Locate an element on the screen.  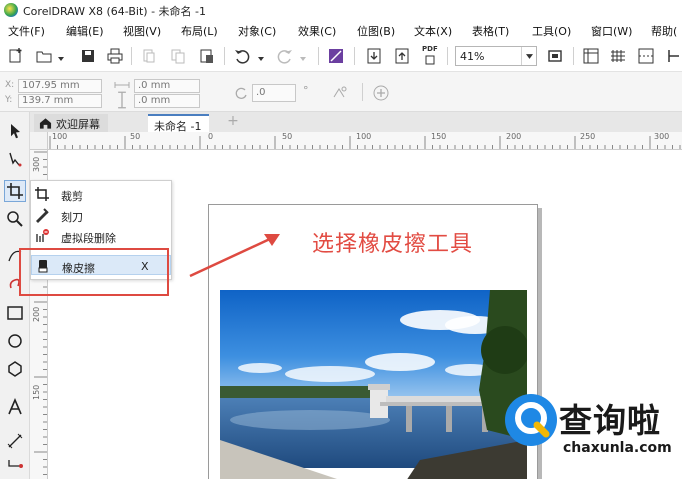
horizontal-ruler: 100 50 0 50 100 150 200 250 300 is located at coordinates (365, 141).